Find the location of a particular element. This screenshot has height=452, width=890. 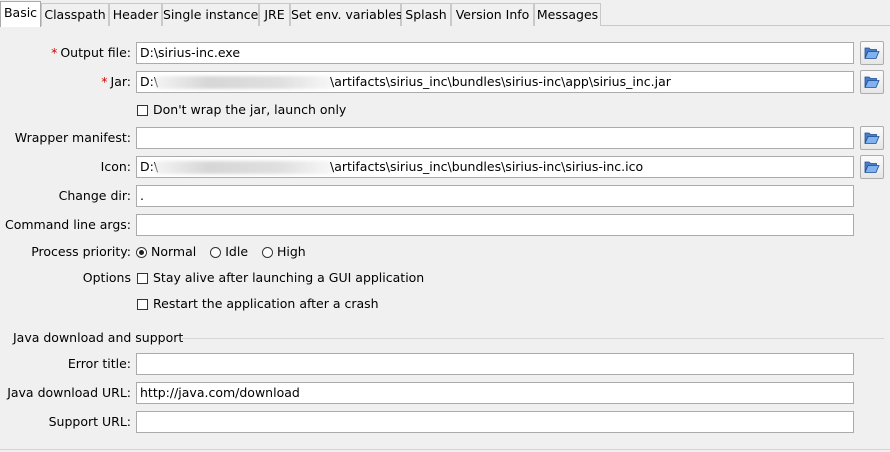

output-file-value: D:\sirius-inc.exe is located at coordinates (190, 52).